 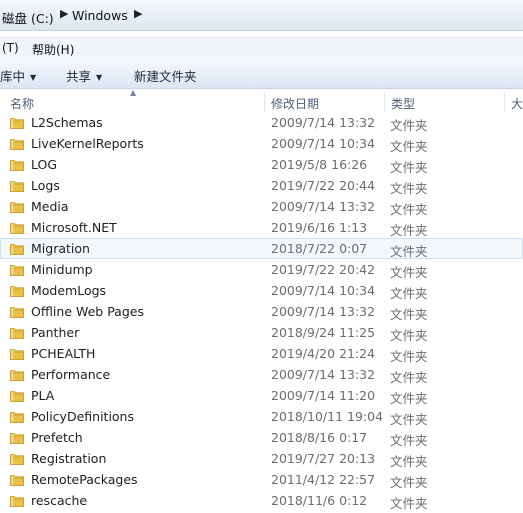 What do you see at coordinates (50, 206) in the screenshot?
I see `file-name: Media` at bounding box center [50, 206].